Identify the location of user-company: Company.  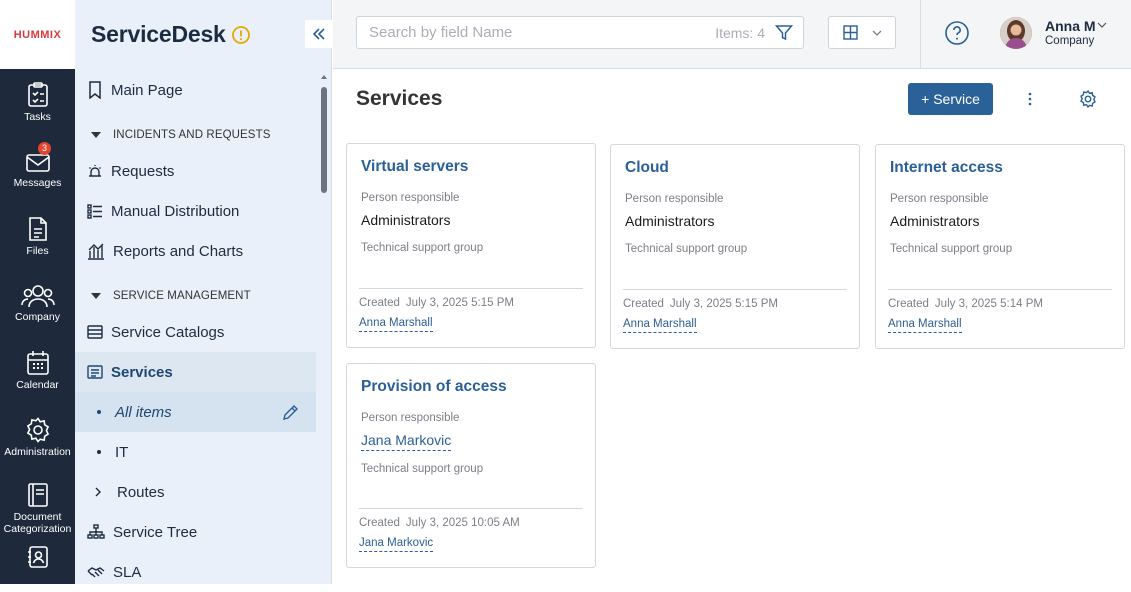
(1070, 41).